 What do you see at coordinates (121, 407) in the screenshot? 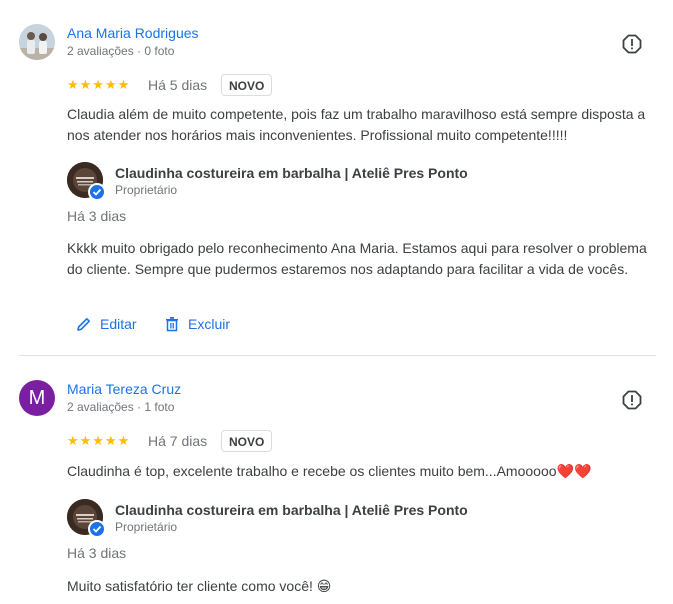
I see `reviewer-meta: 2 avaliações · 1 foto` at bounding box center [121, 407].